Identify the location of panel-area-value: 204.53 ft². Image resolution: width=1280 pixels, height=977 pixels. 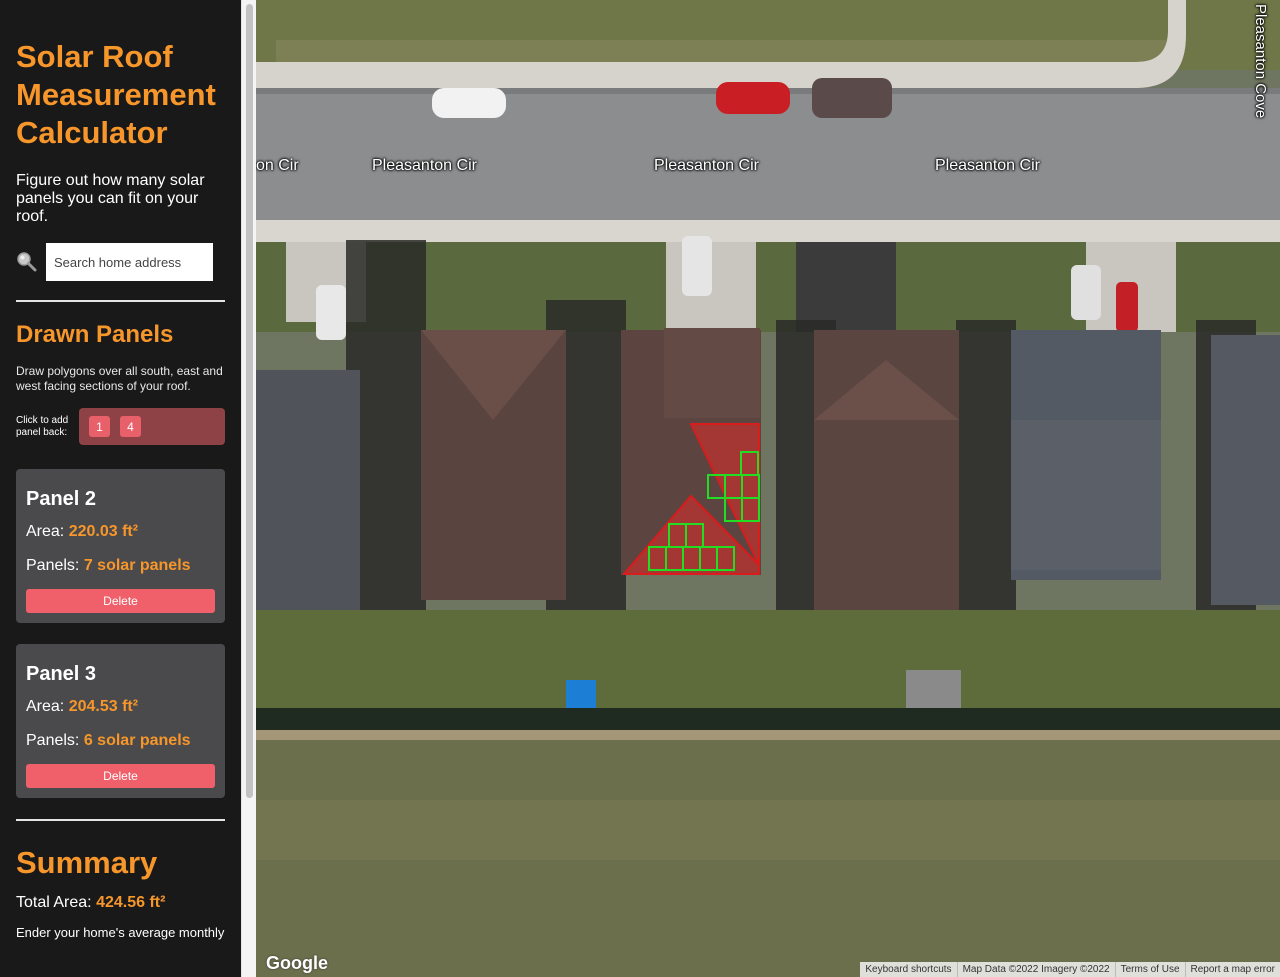
(103, 706).